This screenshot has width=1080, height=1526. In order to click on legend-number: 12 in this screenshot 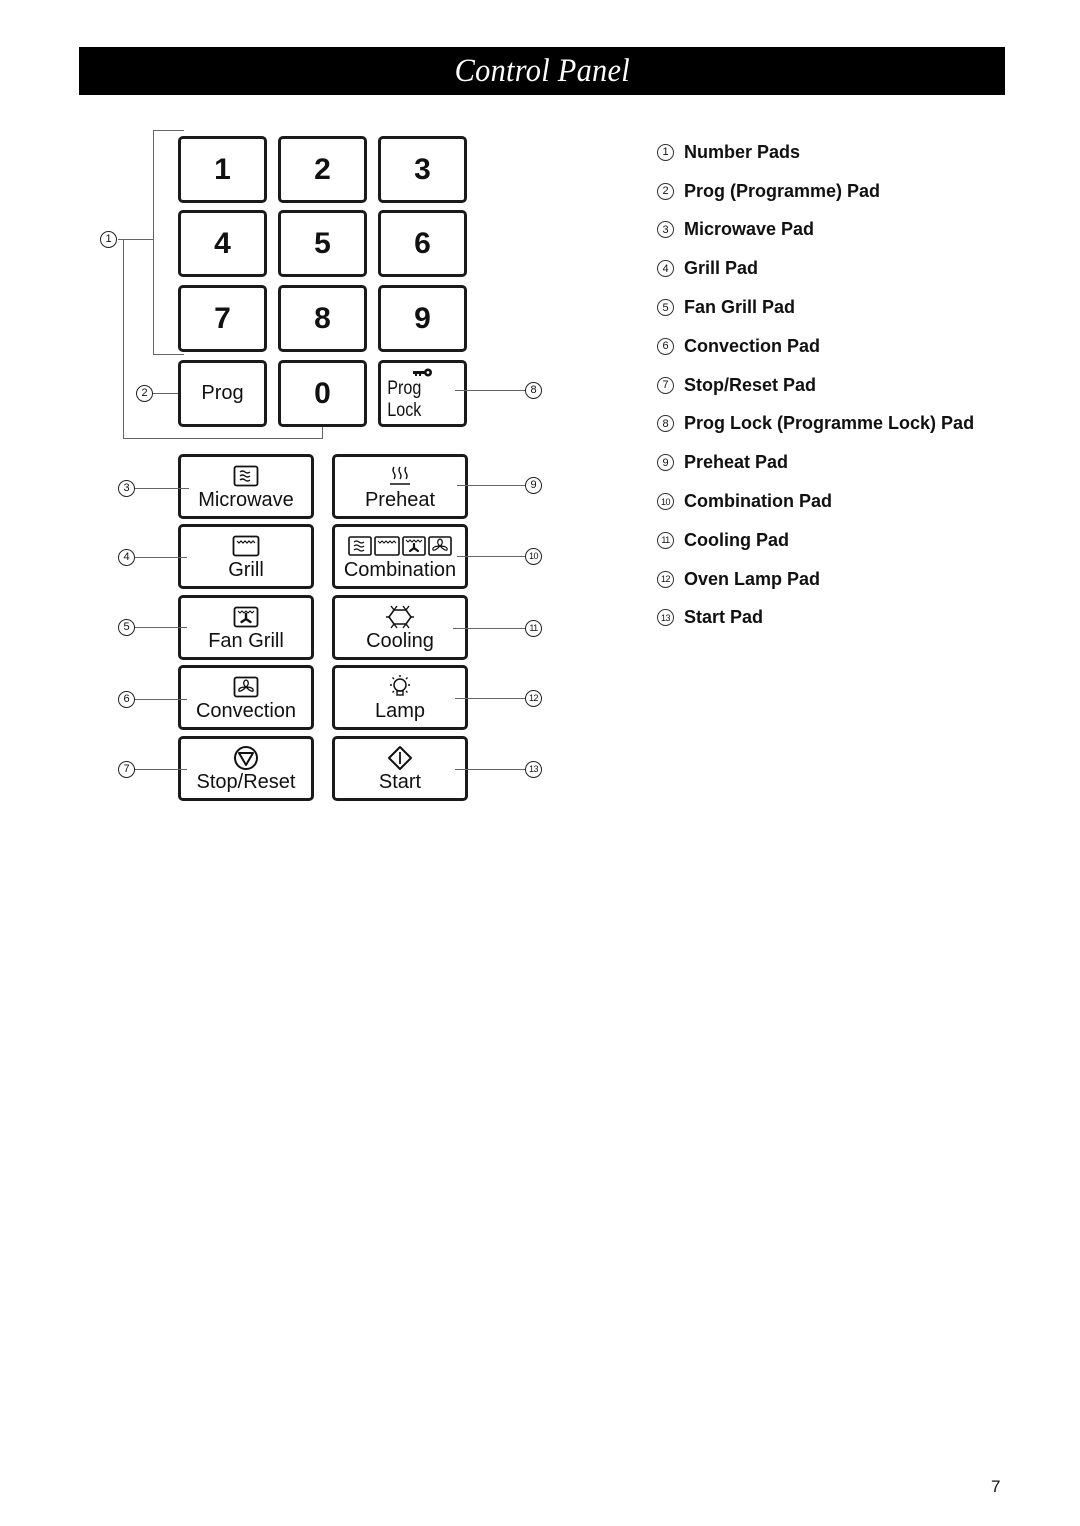, I will do `click(665, 579)`.